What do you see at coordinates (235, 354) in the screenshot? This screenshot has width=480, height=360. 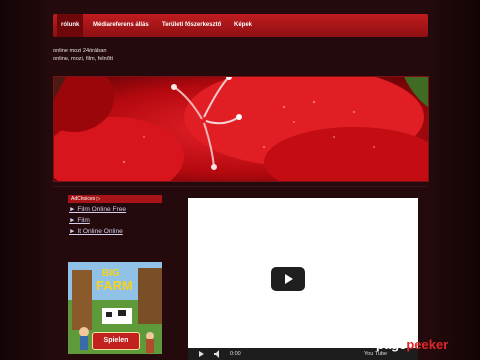 I see `video-time: 0:00` at bounding box center [235, 354].